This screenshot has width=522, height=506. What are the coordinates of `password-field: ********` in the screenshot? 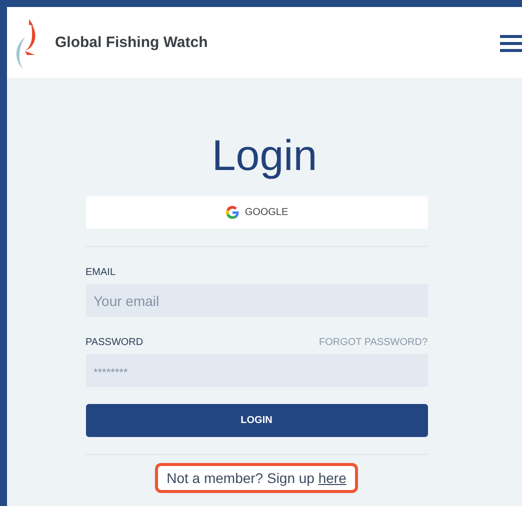 It's located at (257, 370).